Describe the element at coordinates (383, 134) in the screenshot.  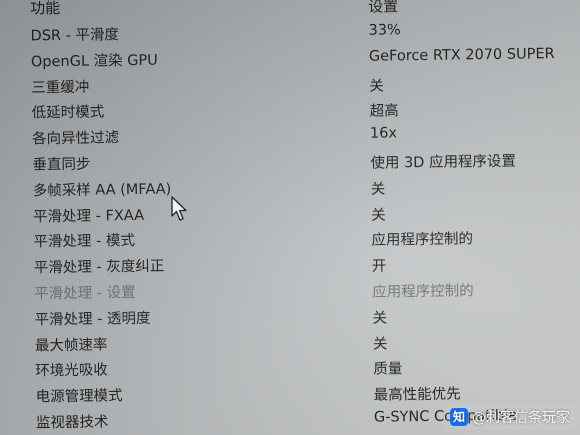
I see `setting-value: 16x` at that location.